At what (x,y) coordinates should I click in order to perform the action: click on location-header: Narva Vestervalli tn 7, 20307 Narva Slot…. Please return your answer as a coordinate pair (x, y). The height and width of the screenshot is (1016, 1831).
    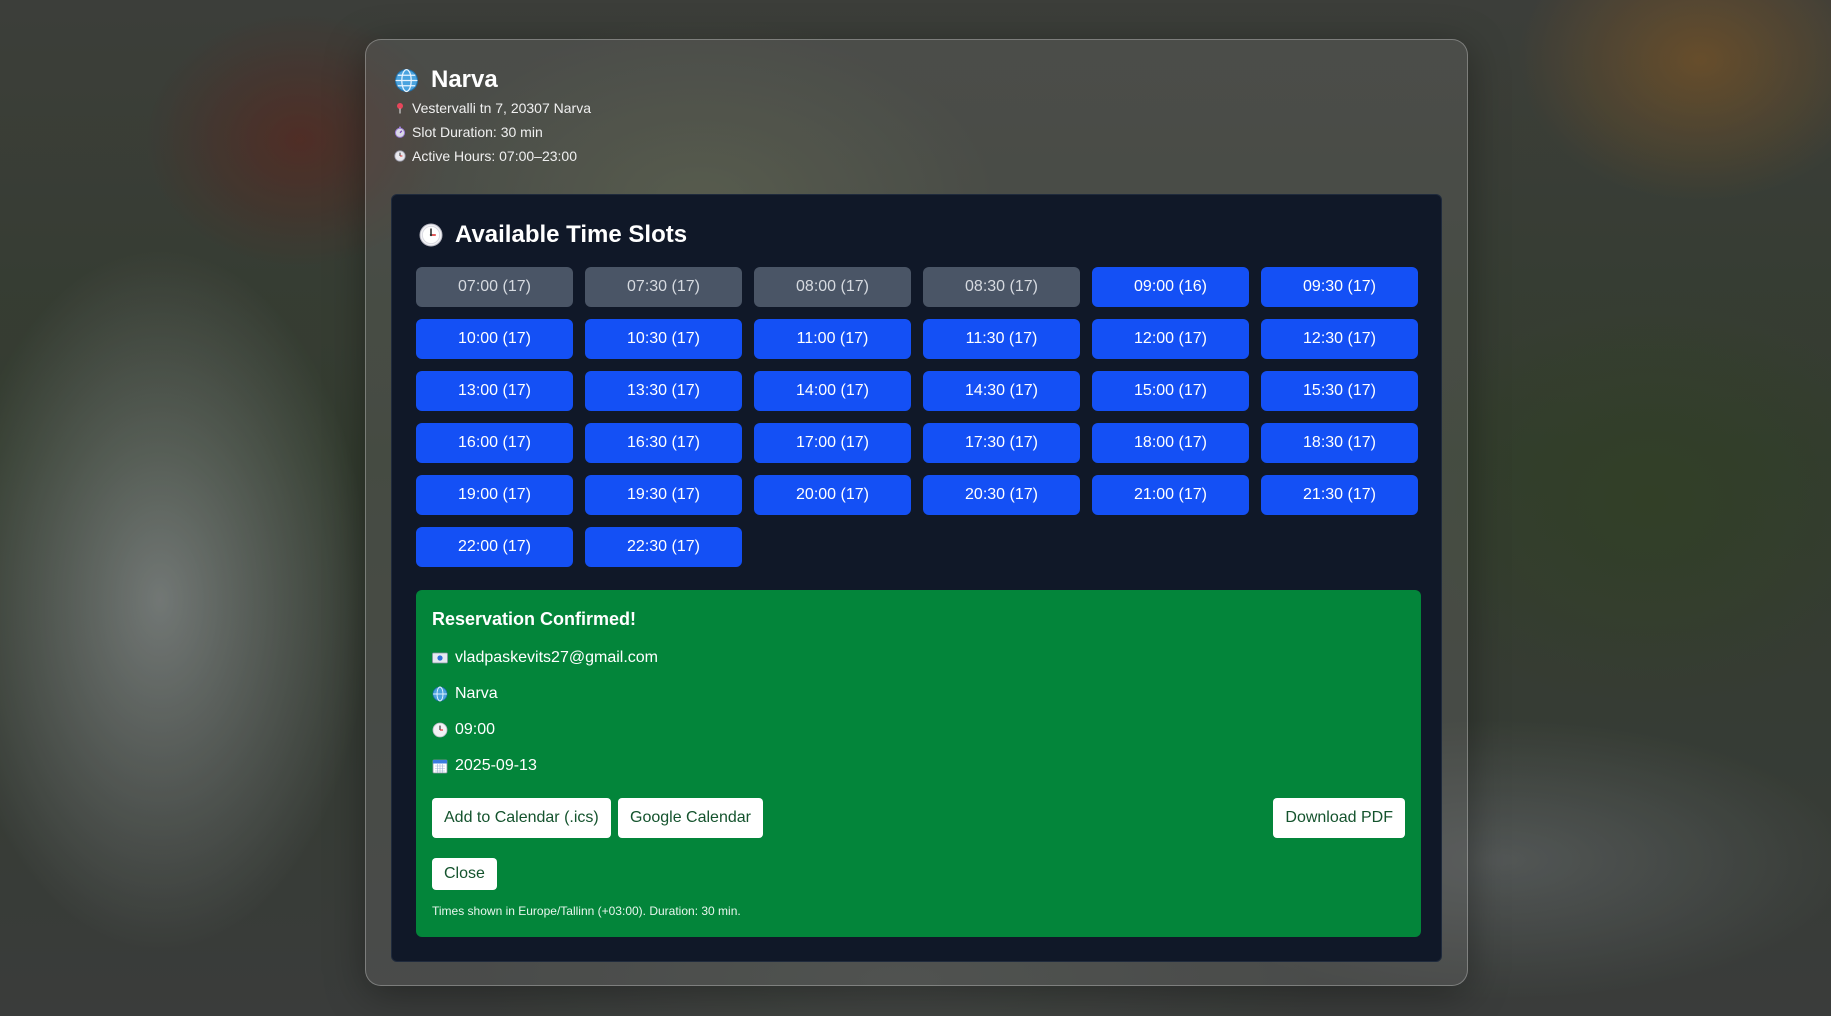
    Looking at the image, I should click on (492, 116).